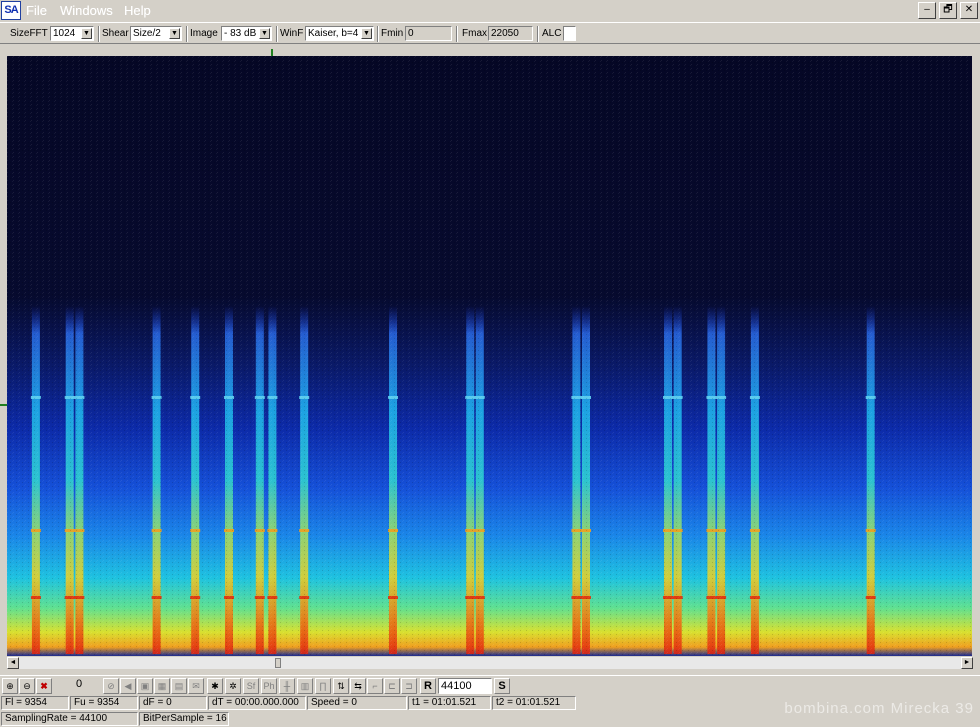 This screenshot has width=980, height=727. What do you see at coordinates (173, 703) in the screenshot?
I see `status-df: dF = 0` at bounding box center [173, 703].